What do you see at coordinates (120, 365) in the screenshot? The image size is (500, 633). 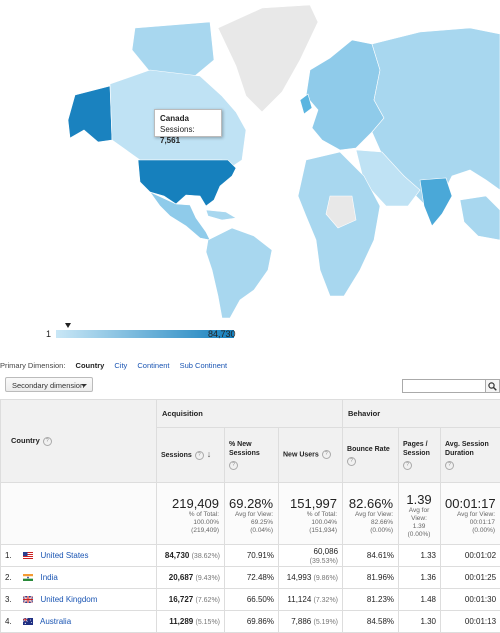 I see `dimension-option-city: City` at bounding box center [120, 365].